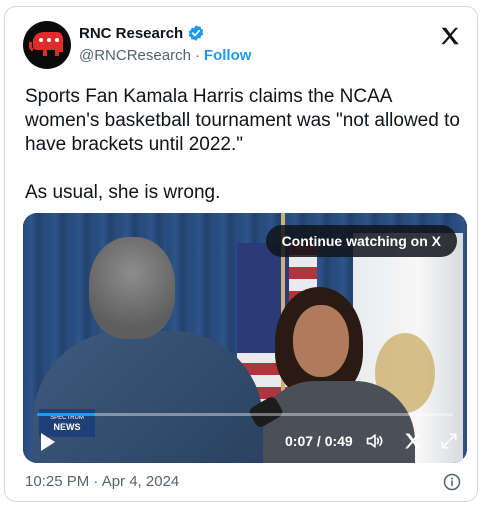  What do you see at coordinates (245, 414) in the screenshot?
I see `video-progress-bar` at bounding box center [245, 414].